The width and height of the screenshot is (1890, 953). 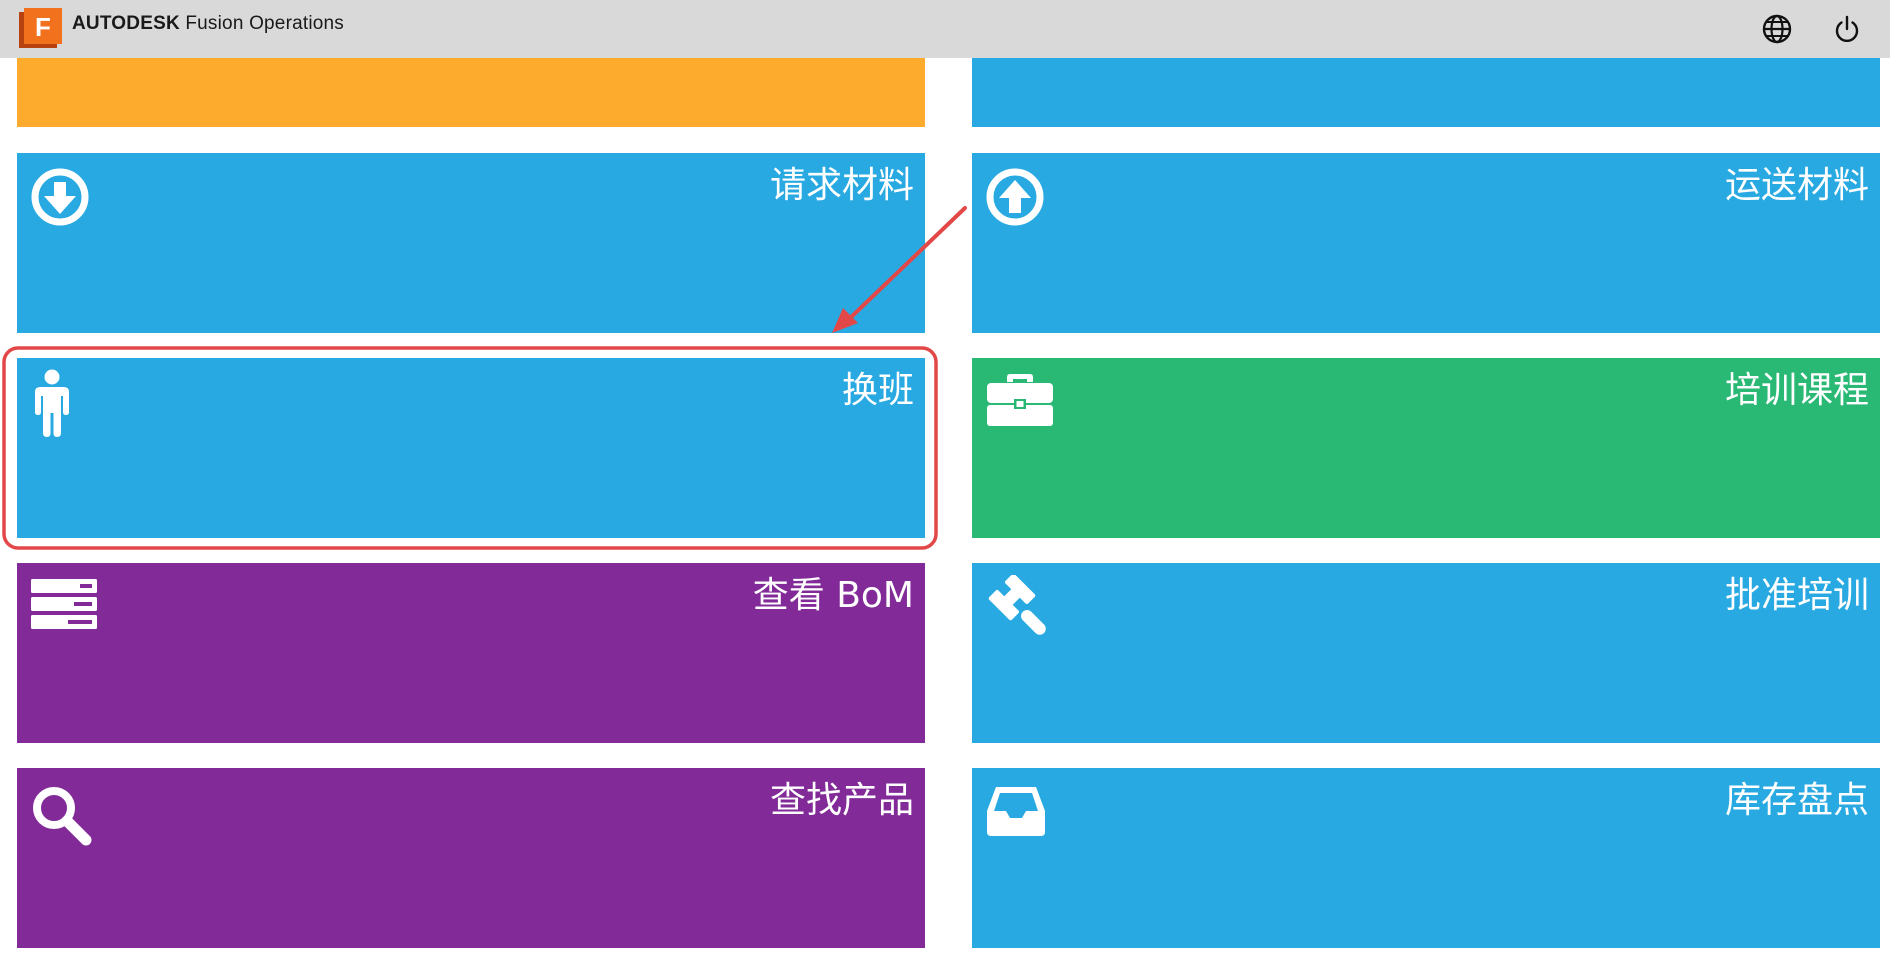 What do you see at coordinates (1796, 390) in the screenshot?
I see `tile-label: 培训课程` at bounding box center [1796, 390].